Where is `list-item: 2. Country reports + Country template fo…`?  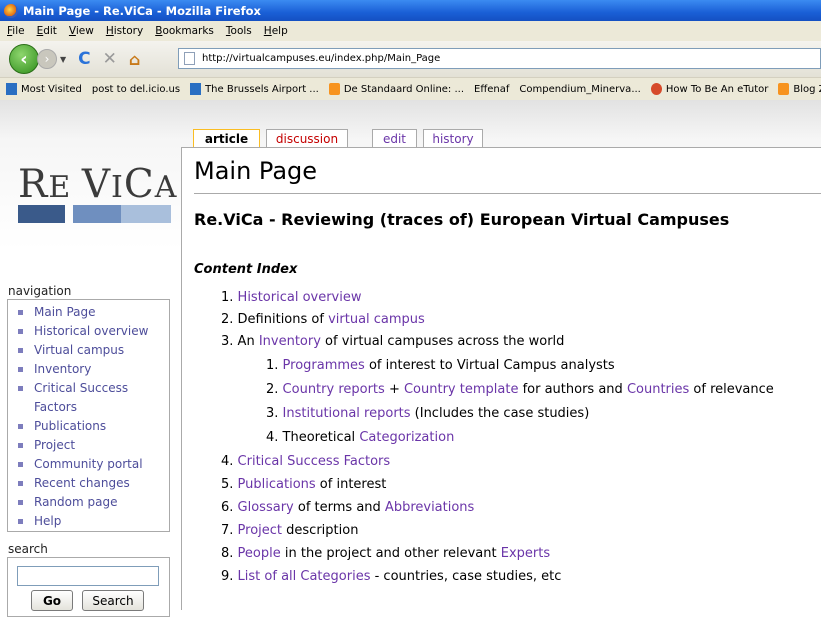
list-item: 2. Country reports + Country template fo… is located at coordinates (520, 389).